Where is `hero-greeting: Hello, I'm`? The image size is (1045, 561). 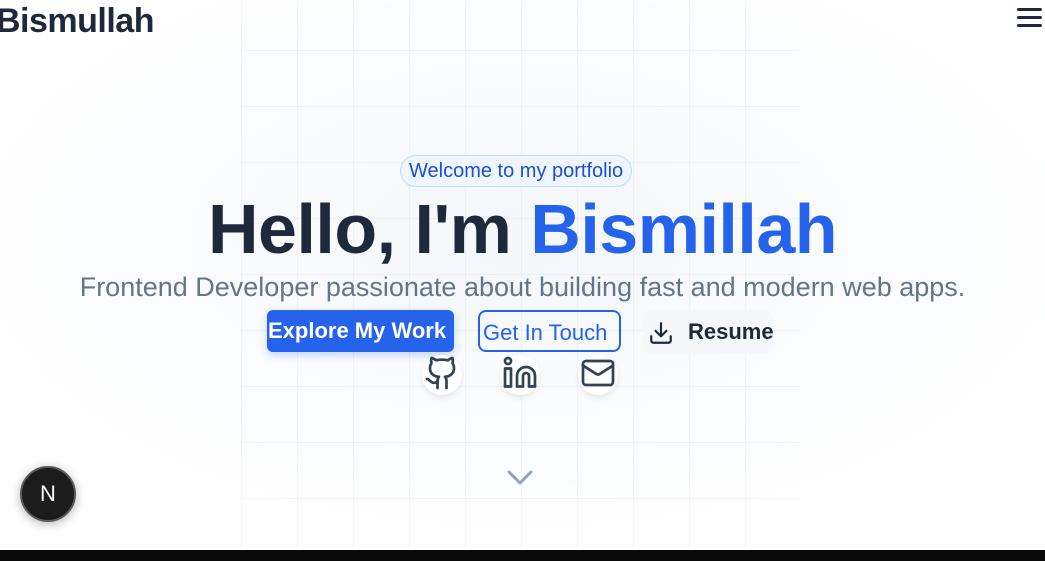
hero-greeting: Hello, I'm is located at coordinates (359, 229).